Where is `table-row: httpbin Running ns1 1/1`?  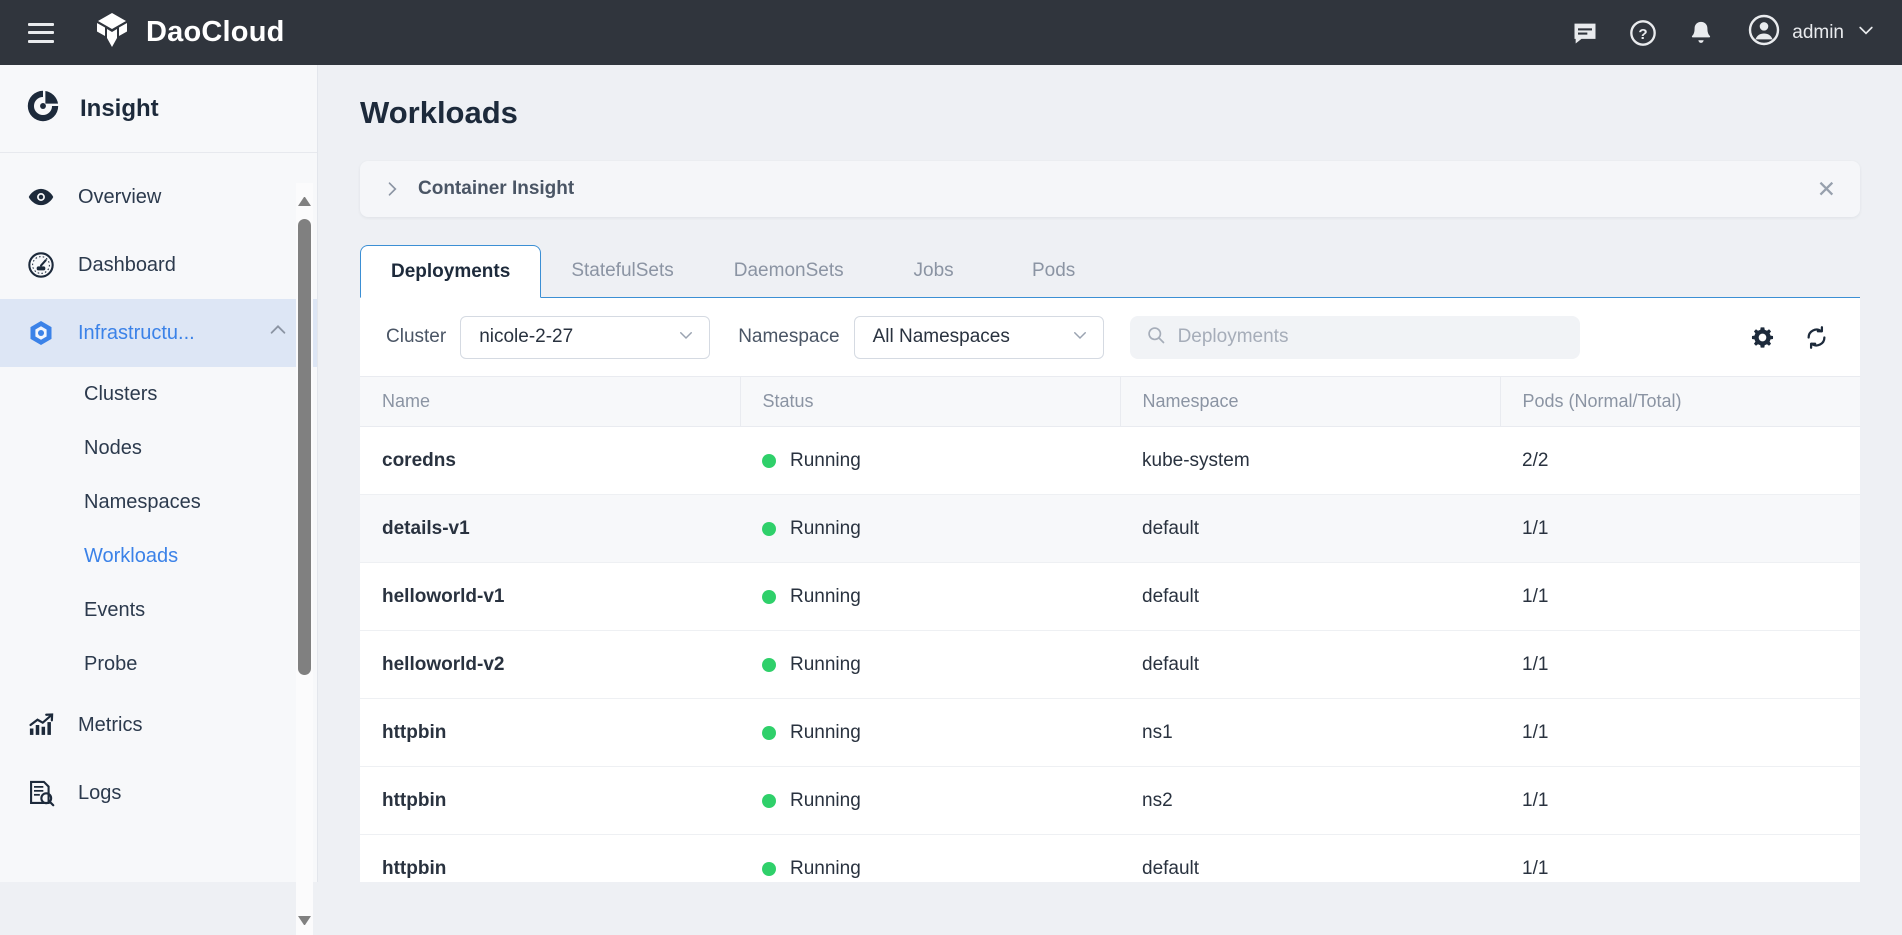 table-row: httpbin Running ns1 1/1 is located at coordinates (1110, 732).